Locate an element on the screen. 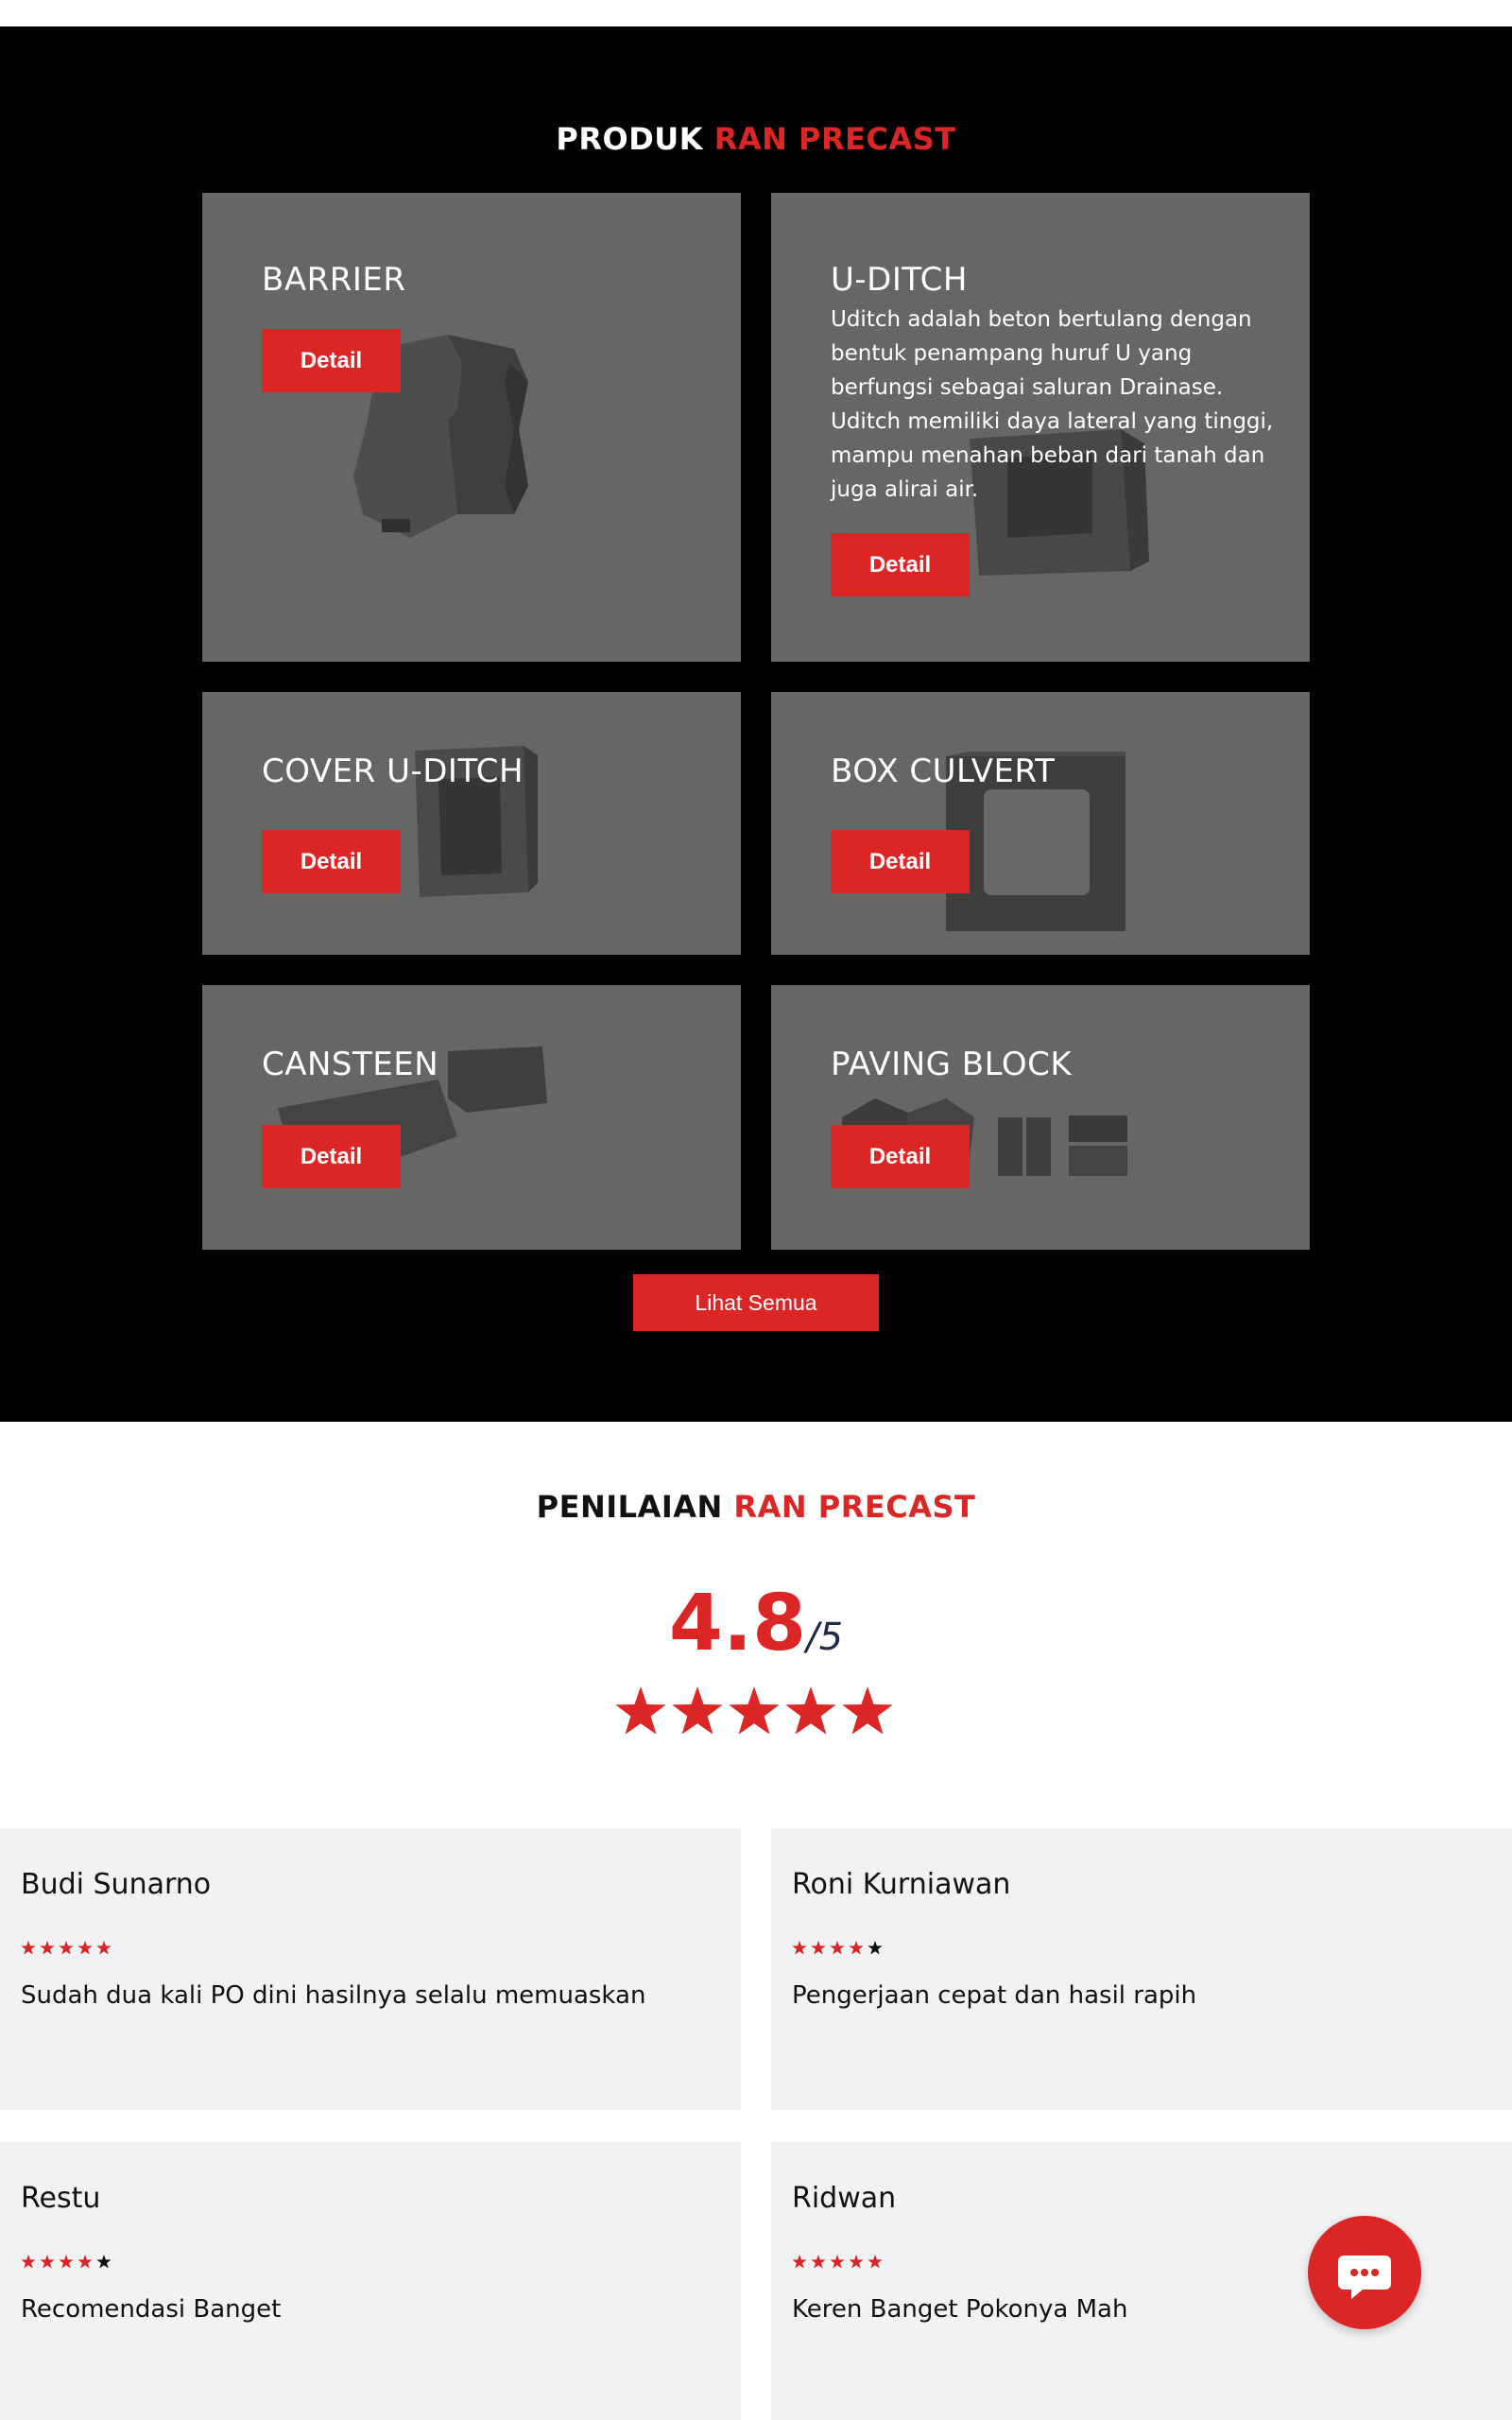 The width and height of the screenshot is (1512, 2420). chat-button is located at coordinates (1364, 2273).